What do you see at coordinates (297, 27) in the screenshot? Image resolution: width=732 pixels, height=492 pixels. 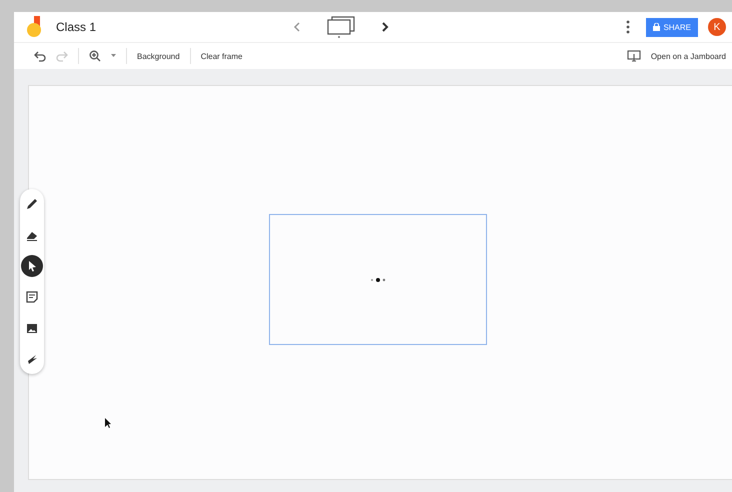 I see `chevron-left-icon` at bounding box center [297, 27].